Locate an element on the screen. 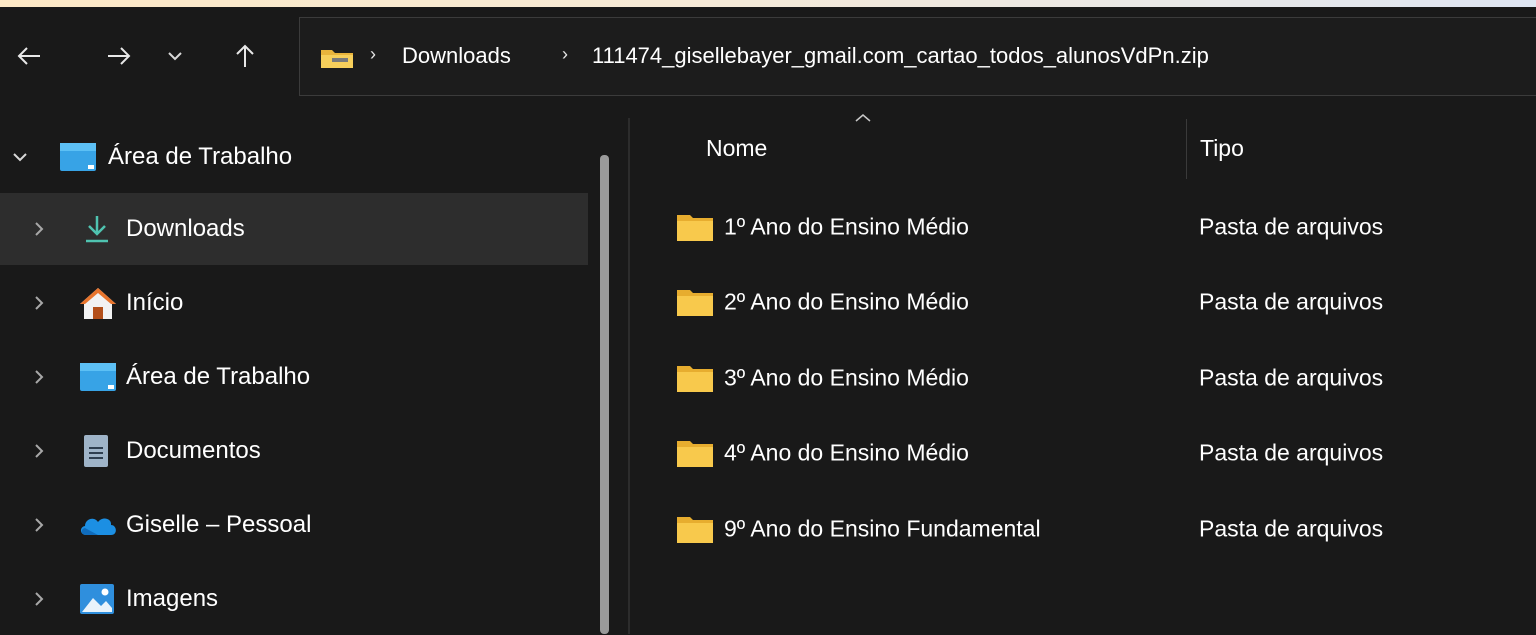 The image size is (1536, 635). file-row: 2º Ano do Ensino Médio Pasta de arquivos is located at coordinates (1083, 302).